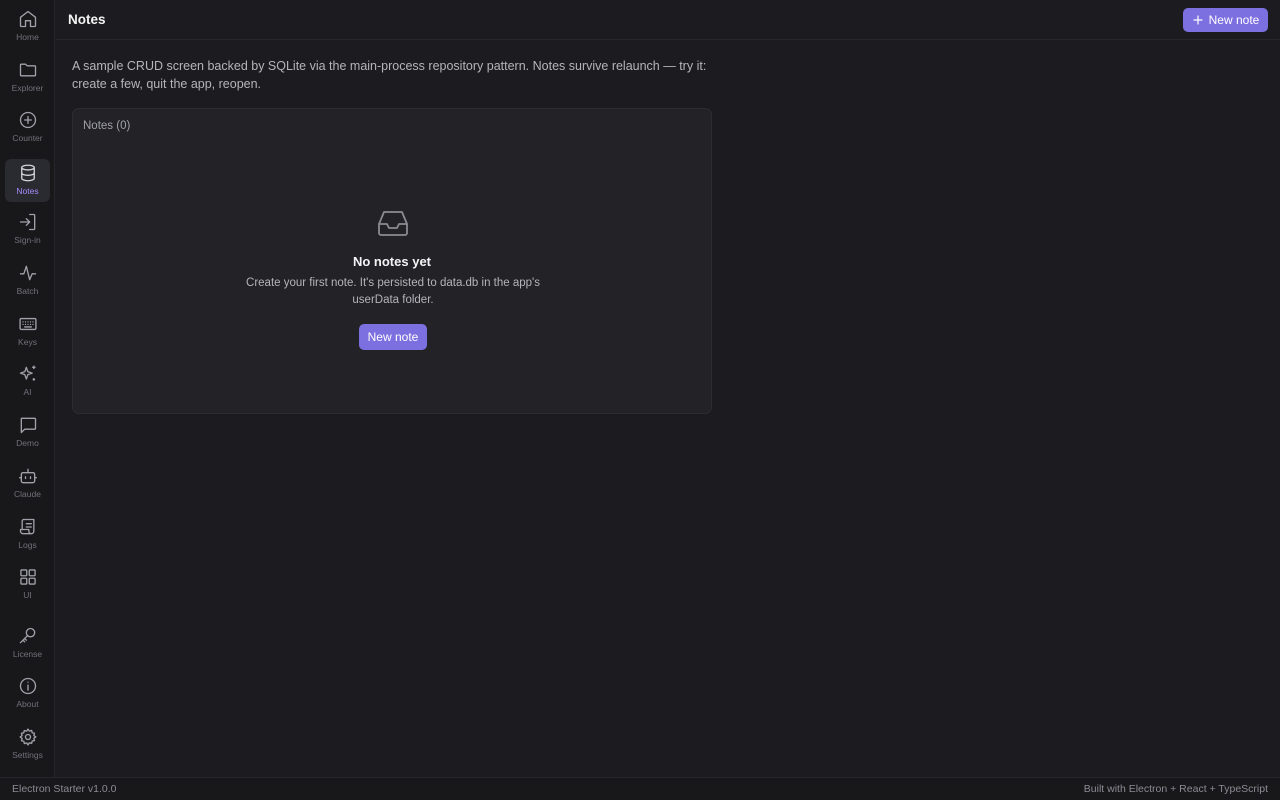  What do you see at coordinates (27, 494) in the screenshot?
I see `sidebar-item-label: Claude` at bounding box center [27, 494].